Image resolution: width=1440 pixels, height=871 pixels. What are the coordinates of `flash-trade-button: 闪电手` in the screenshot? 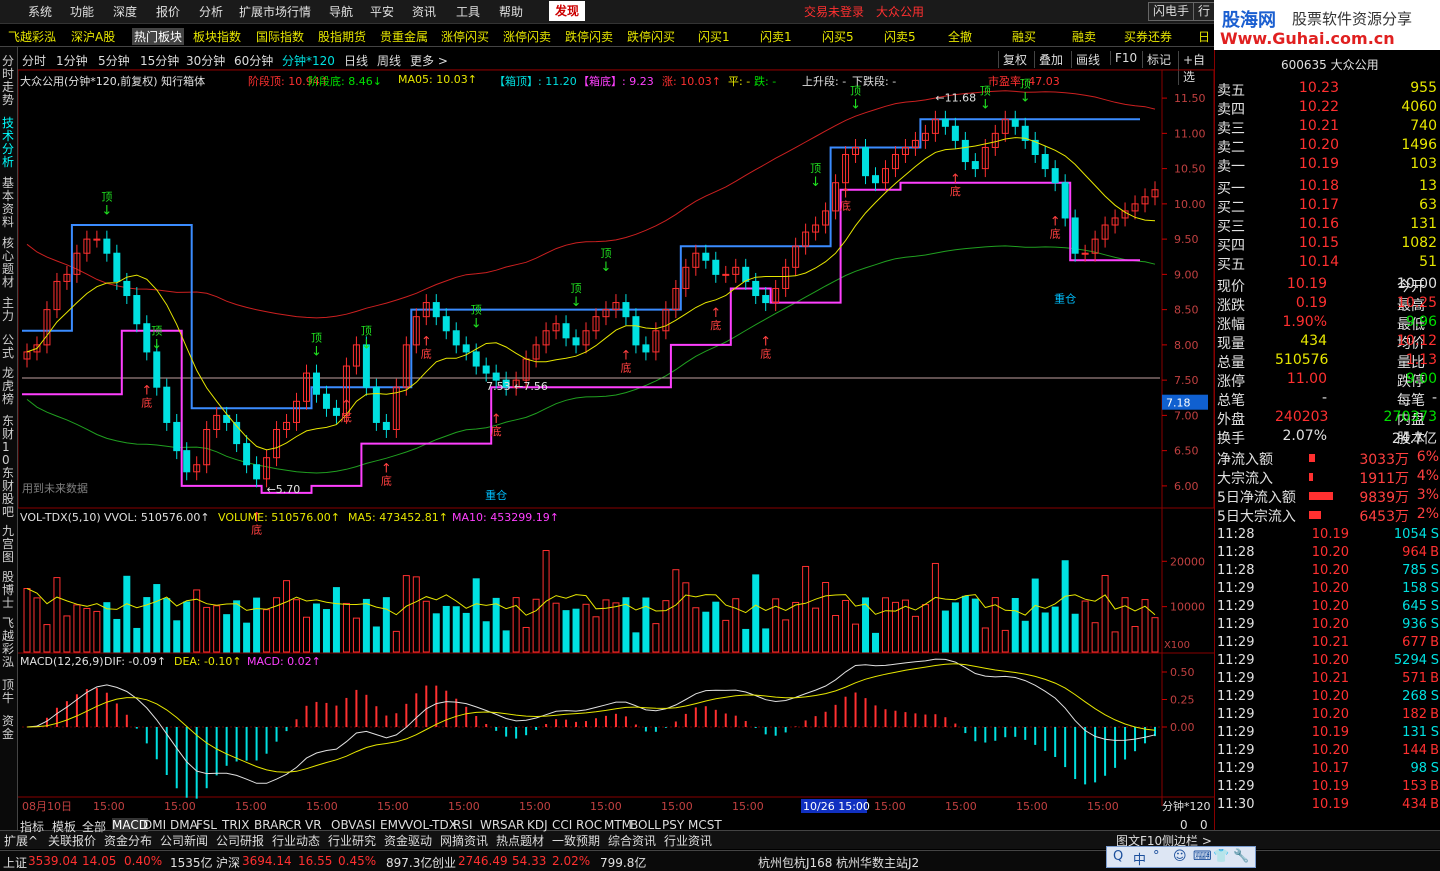 It's located at (1171, 11).